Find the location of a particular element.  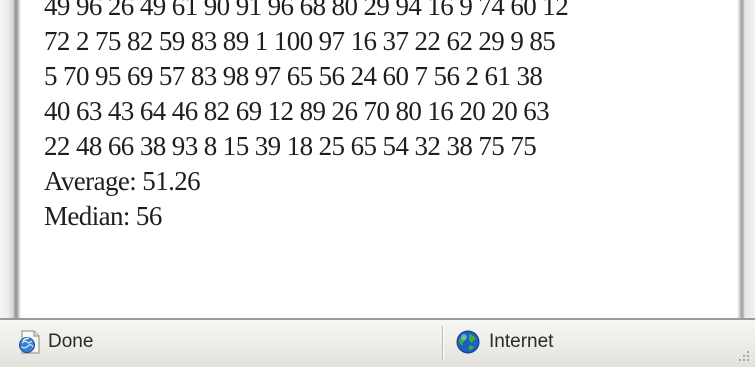

average-line: Average: 51.26 is located at coordinates (122, 181).